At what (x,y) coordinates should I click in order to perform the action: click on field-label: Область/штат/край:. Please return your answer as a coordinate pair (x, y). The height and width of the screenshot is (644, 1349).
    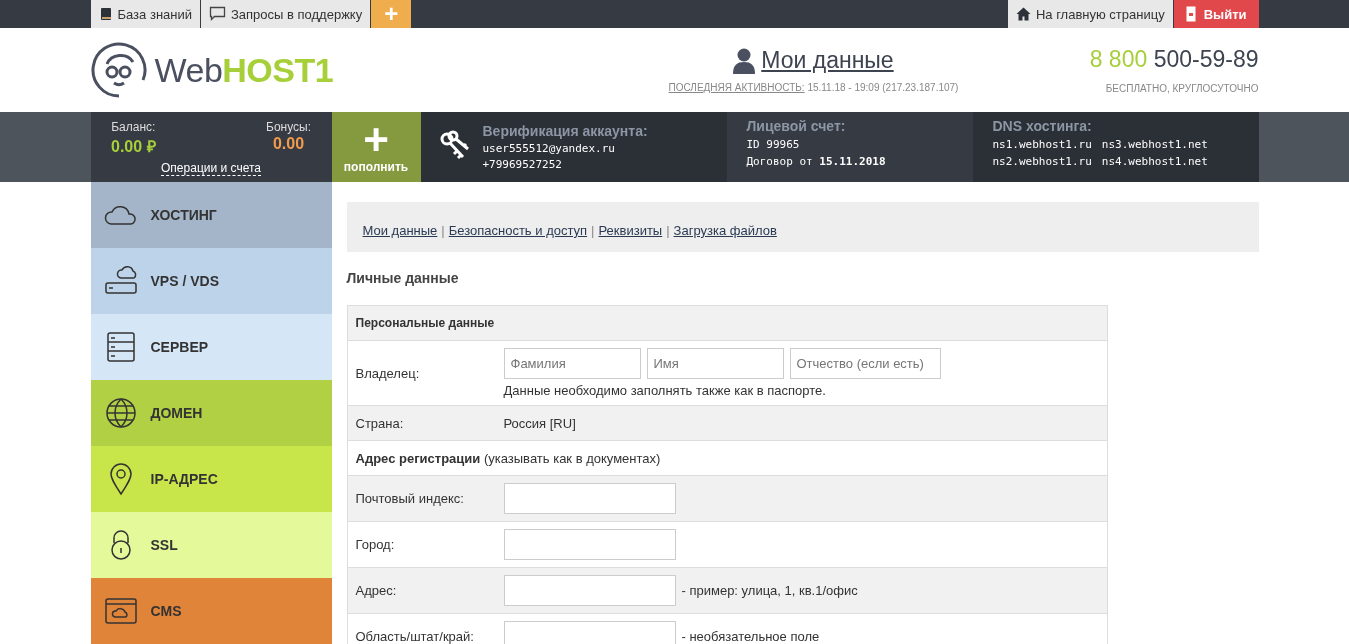
    Looking at the image, I should click on (415, 636).